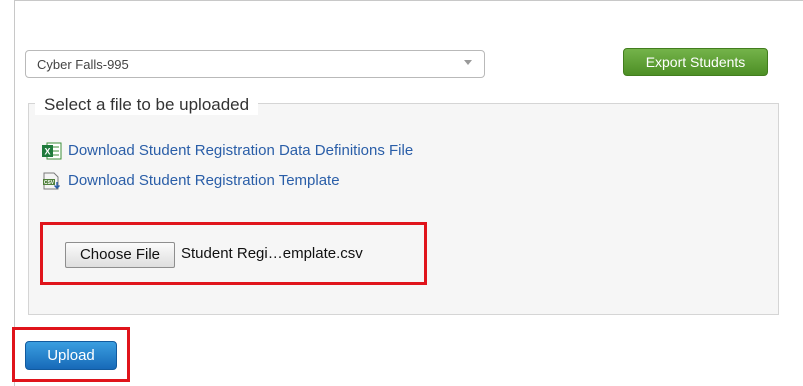 The width and height of the screenshot is (803, 386). I want to click on export-students-button: Export Students, so click(695, 62).